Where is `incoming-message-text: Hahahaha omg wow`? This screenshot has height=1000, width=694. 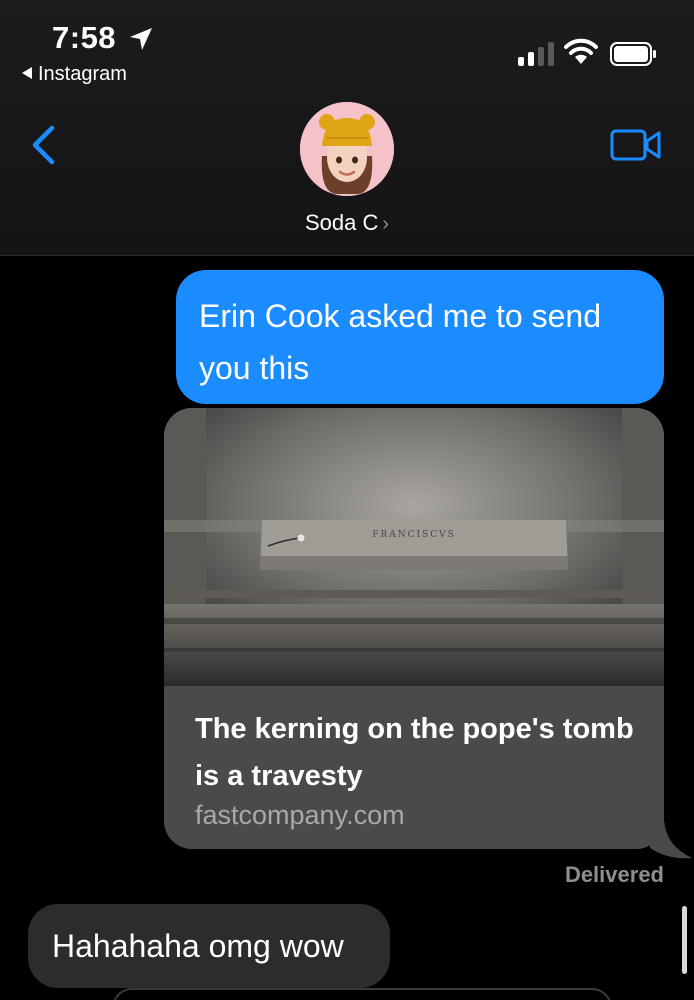
incoming-message-text: Hahahaha omg wow is located at coordinates (198, 946).